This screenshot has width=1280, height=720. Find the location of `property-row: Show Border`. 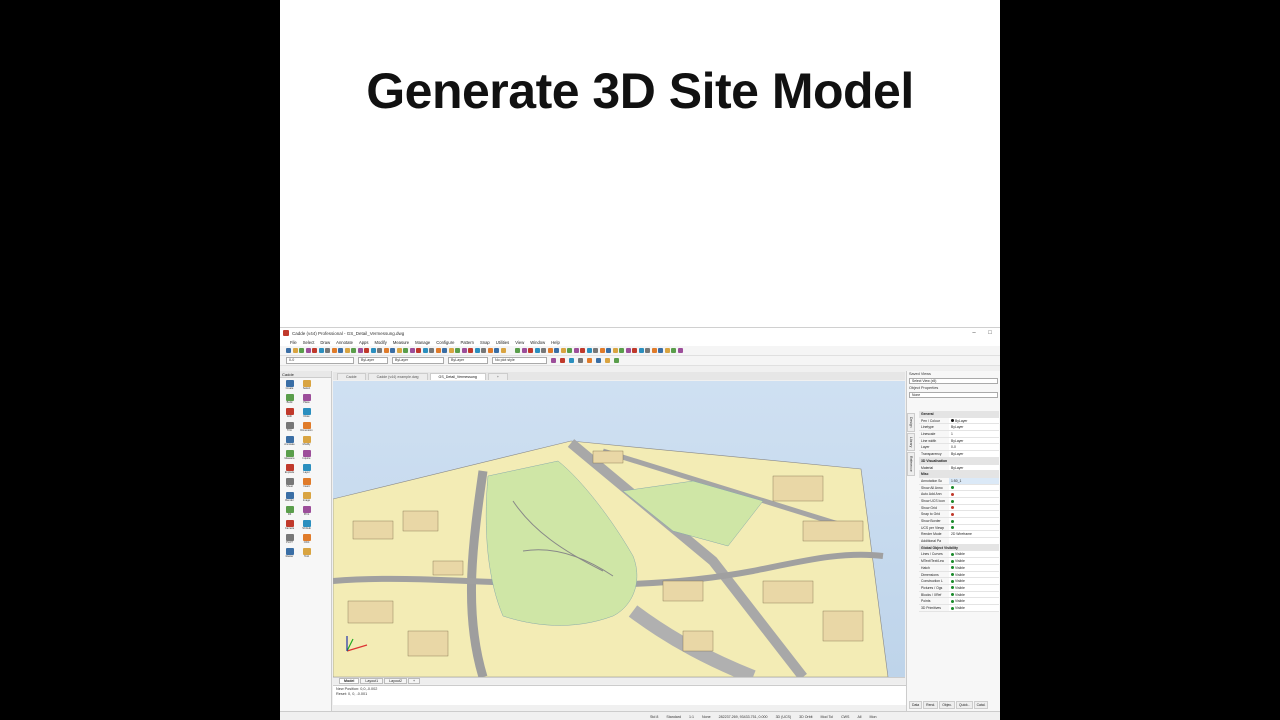

property-row: Show Border is located at coordinates (959, 521).